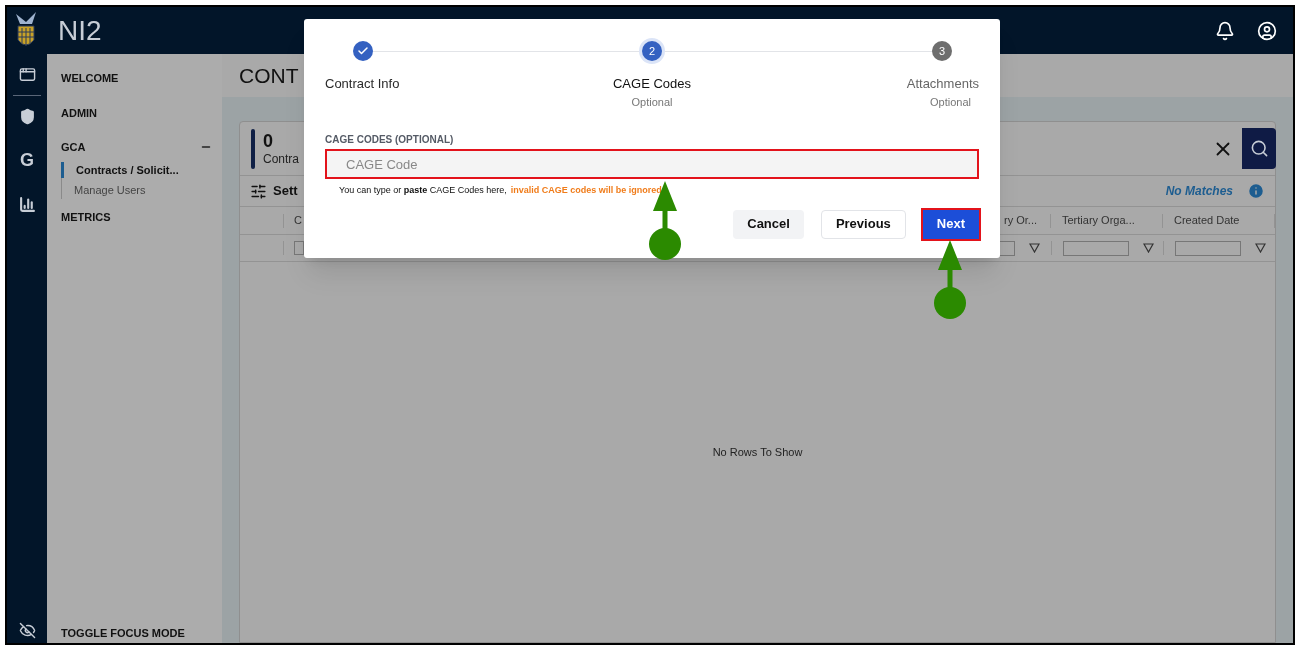  What do you see at coordinates (390, 140) in the screenshot?
I see `field-label: CAGE CODES (OPTIONAL)` at bounding box center [390, 140].